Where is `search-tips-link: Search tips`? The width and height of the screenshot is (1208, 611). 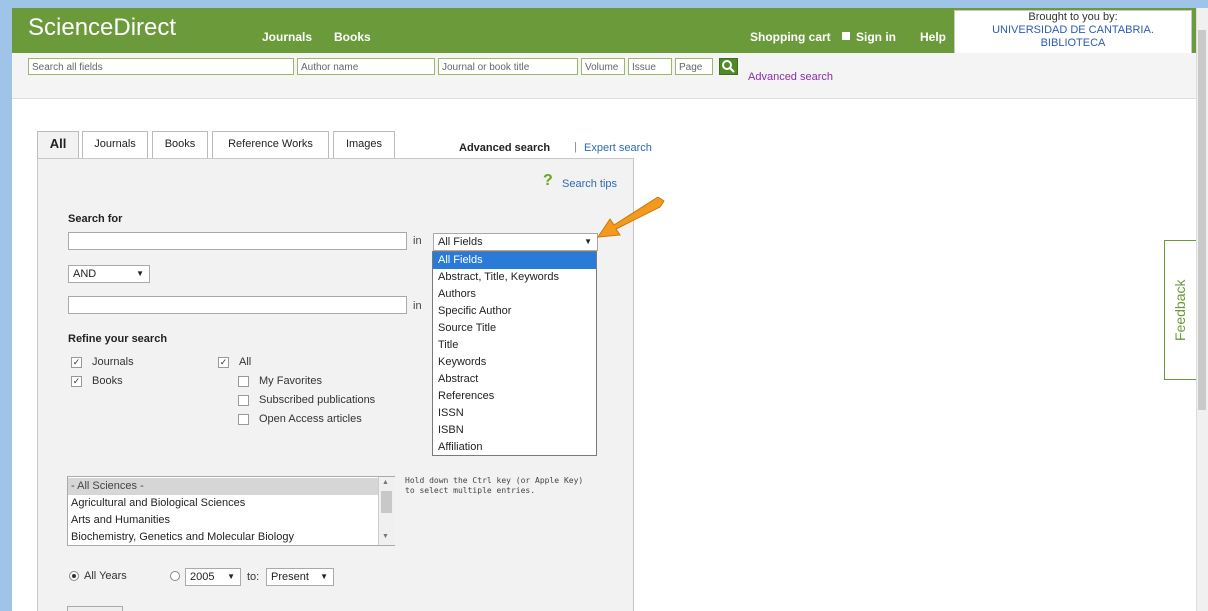
search-tips-link: Search tips is located at coordinates (589, 184).